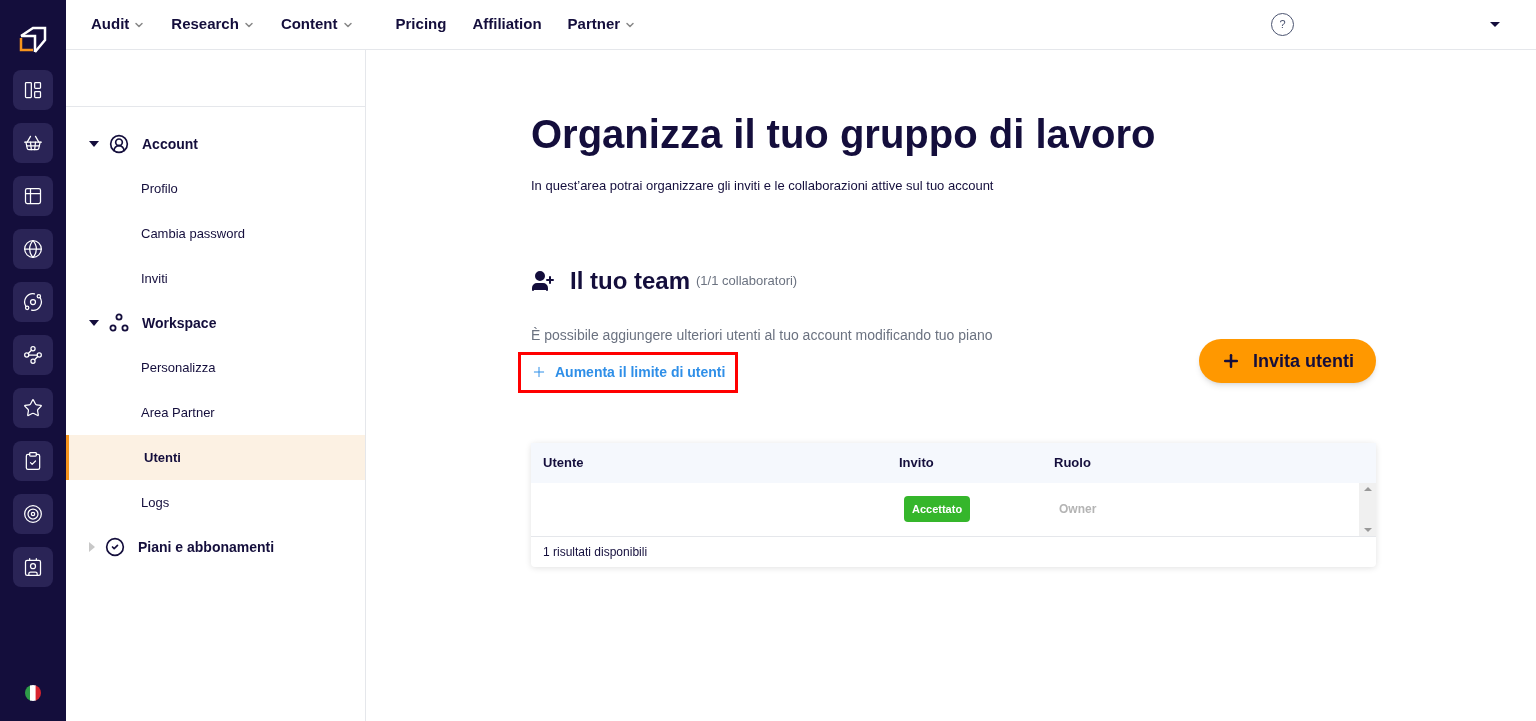 The image size is (1536, 721). Describe the element at coordinates (215, 457) in the screenshot. I see `sidebar-item: Utenti` at that location.